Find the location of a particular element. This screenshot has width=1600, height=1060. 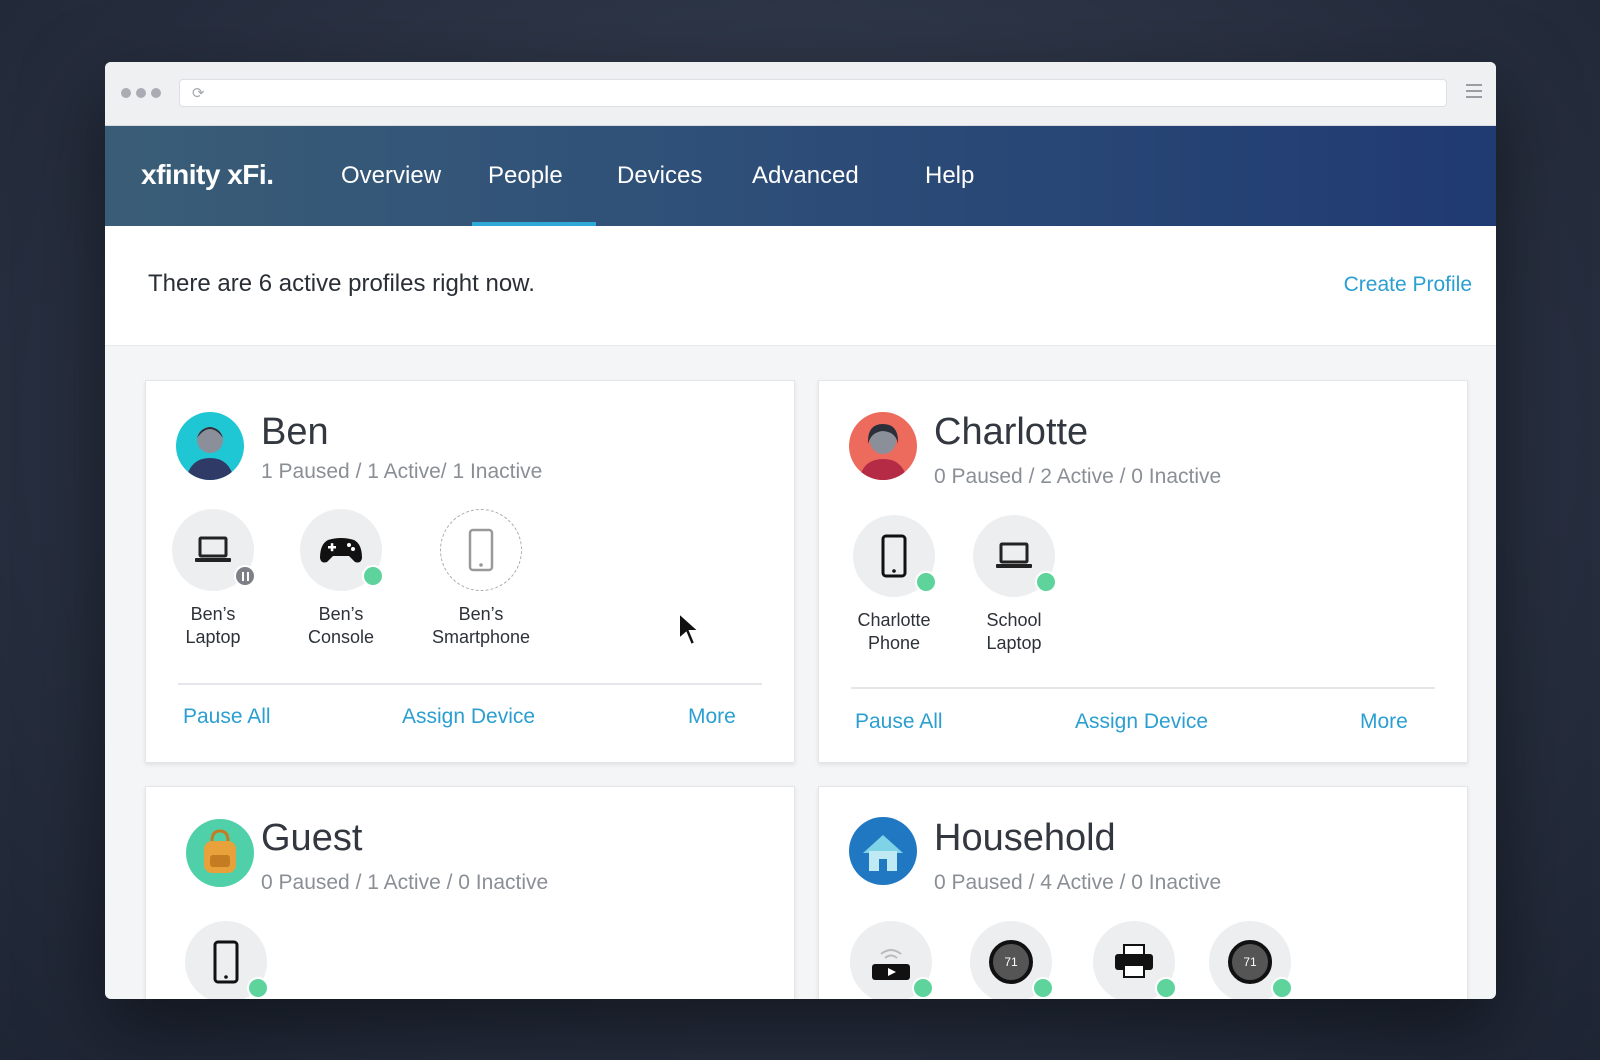

tab-advanced: Advanced is located at coordinates (805, 176).